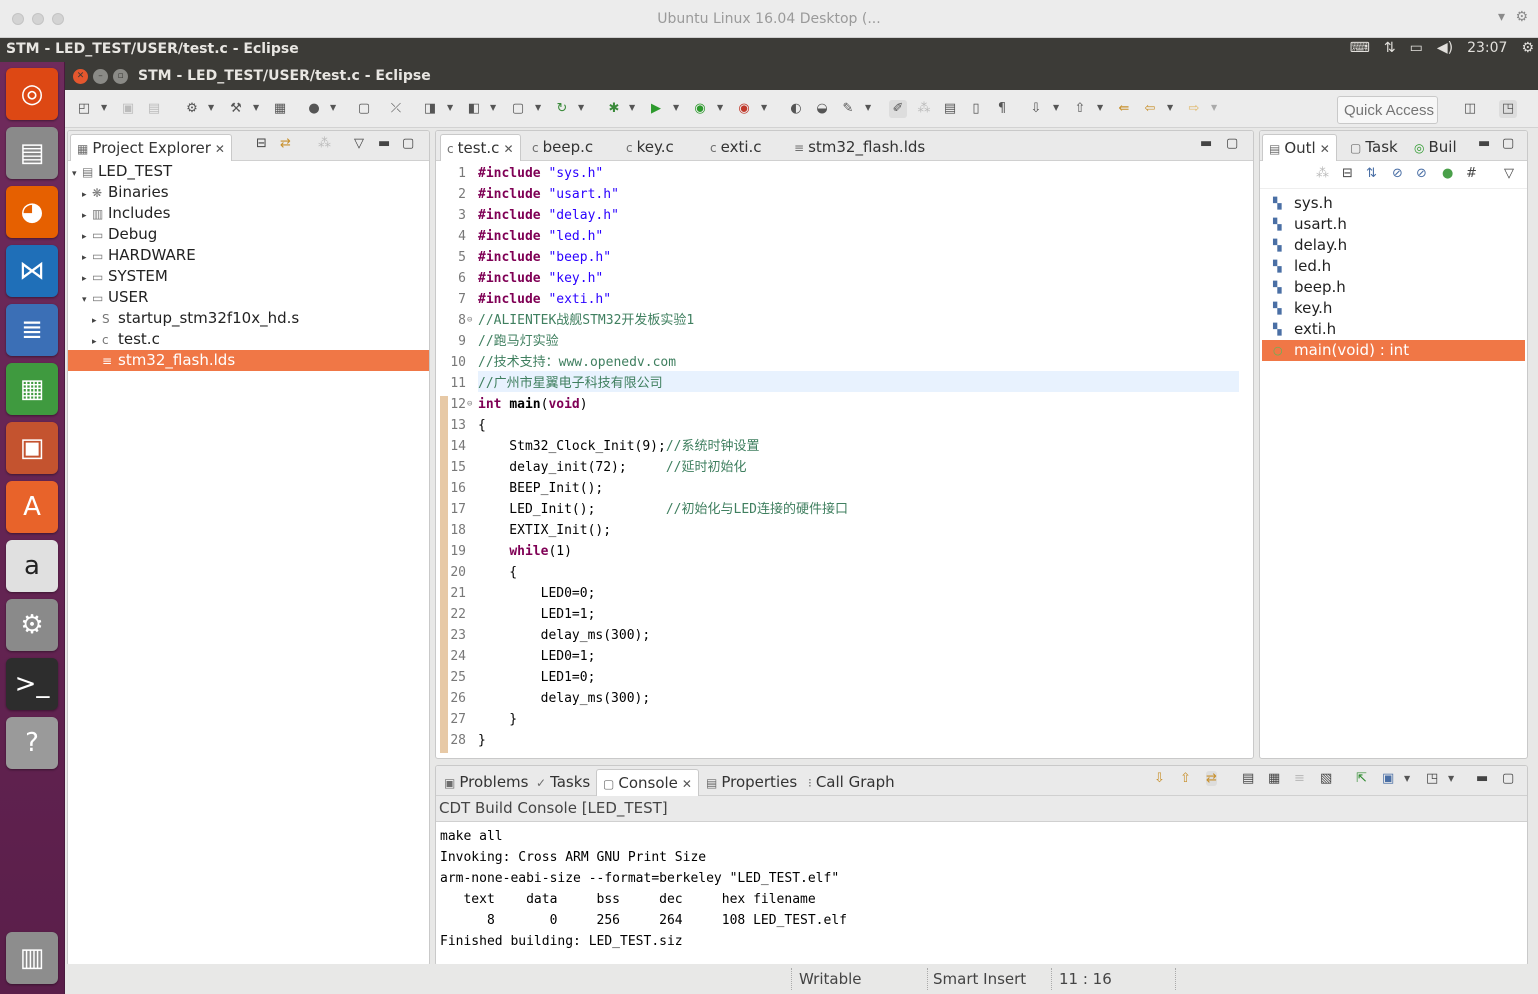 This screenshot has height=994, width=1538. I want to click on show-whitespace-icon: ▤, so click(950, 109).